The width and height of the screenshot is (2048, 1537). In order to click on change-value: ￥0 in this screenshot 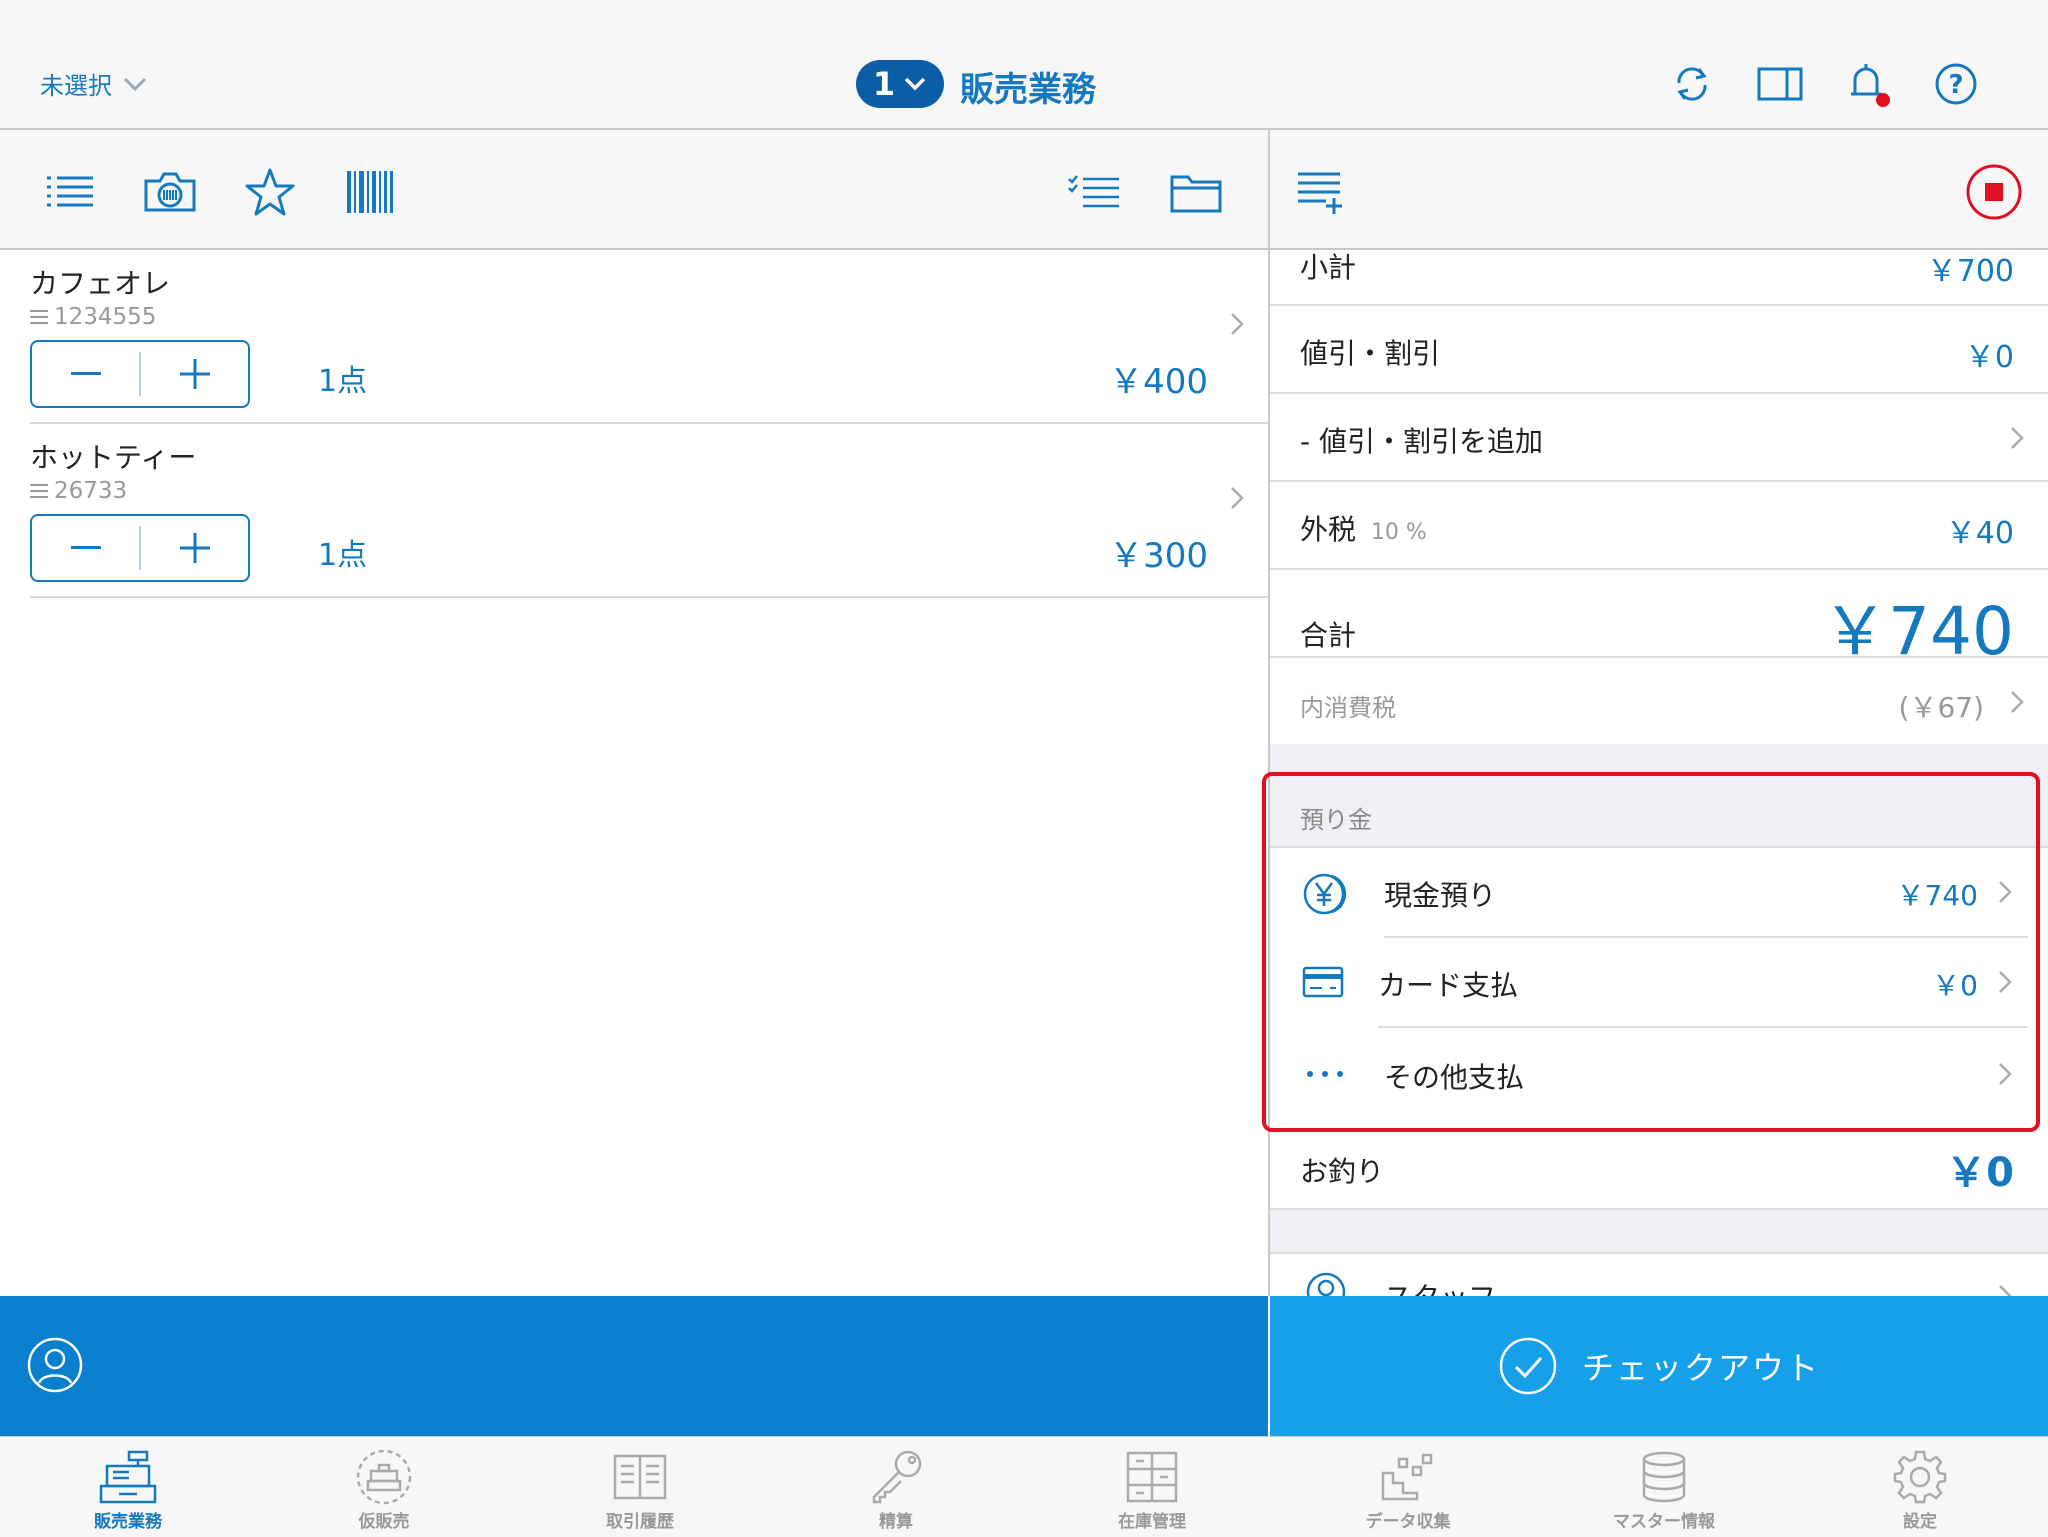, I will do `click(1980, 1173)`.